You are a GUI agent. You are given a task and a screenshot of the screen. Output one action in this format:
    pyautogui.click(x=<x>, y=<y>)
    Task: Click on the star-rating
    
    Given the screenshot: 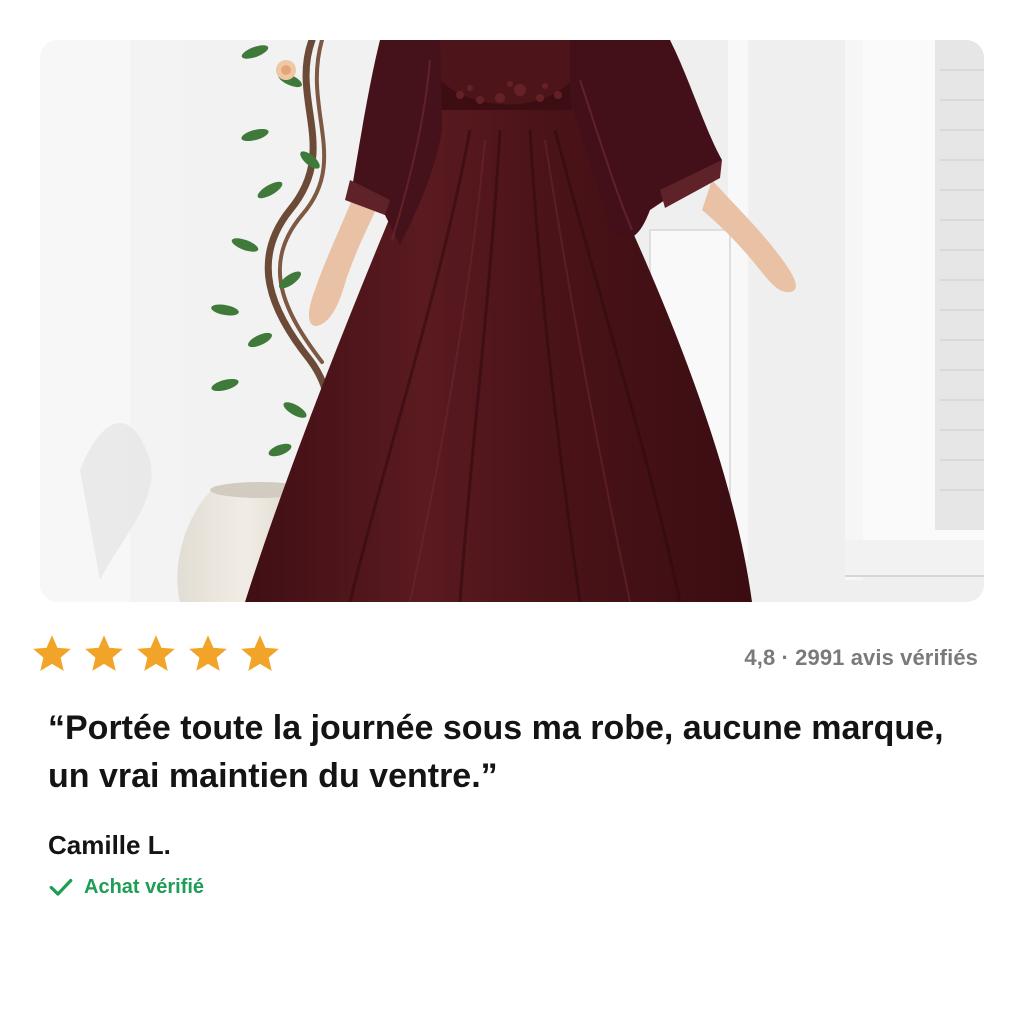 What is the action you would take?
    pyautogui.click(x=156, y=654)
    